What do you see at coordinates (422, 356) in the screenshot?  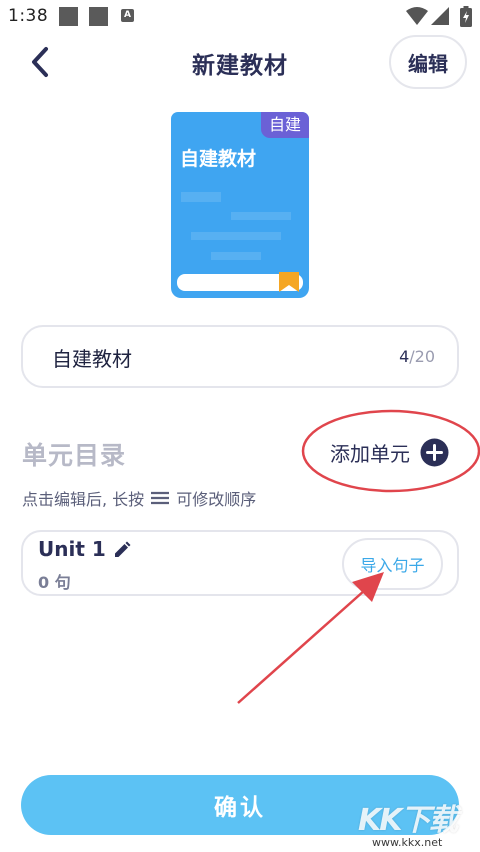 I see `char-count-max: /20` at bounding box center [422, 356].